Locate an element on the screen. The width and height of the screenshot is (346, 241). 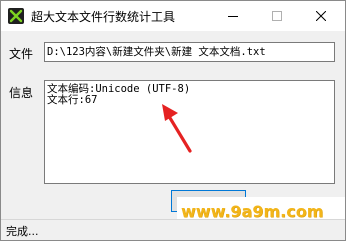
close-button is located at coordinates (321, 16).